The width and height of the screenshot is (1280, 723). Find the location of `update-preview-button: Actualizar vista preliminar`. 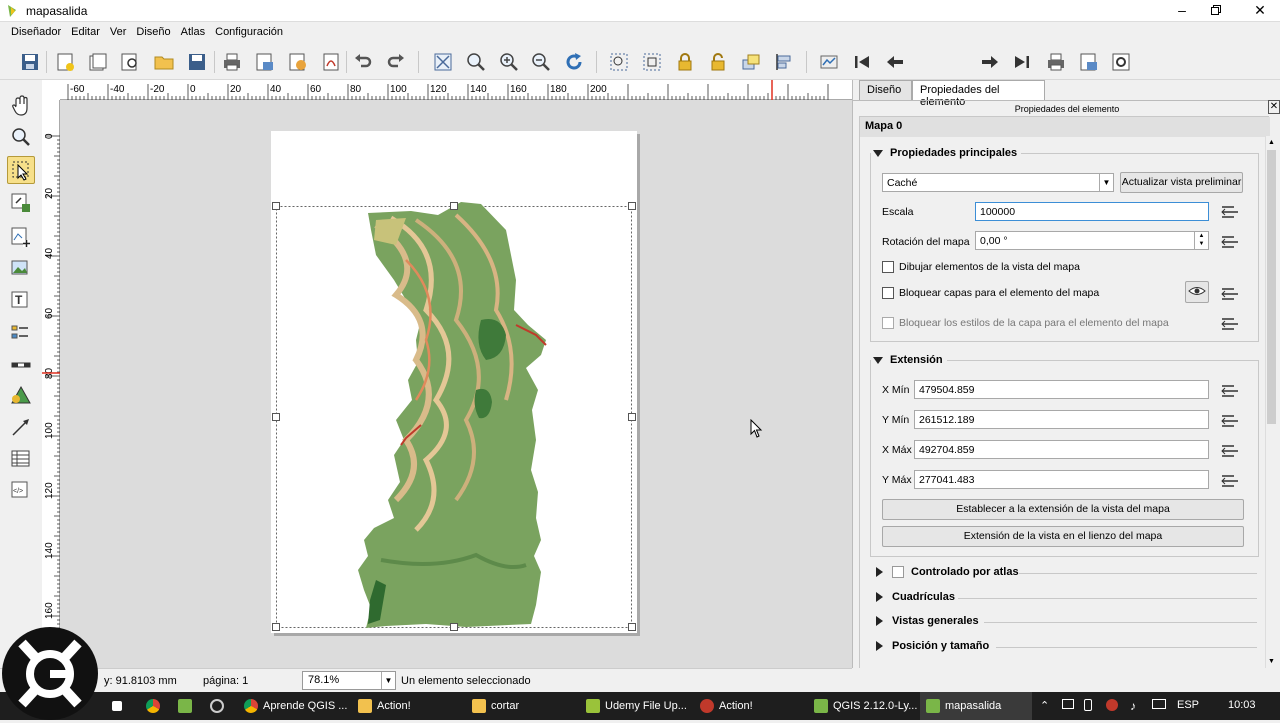

update-preview-button: Actualizar vista preliminar is located at coordinates (1181, 182).